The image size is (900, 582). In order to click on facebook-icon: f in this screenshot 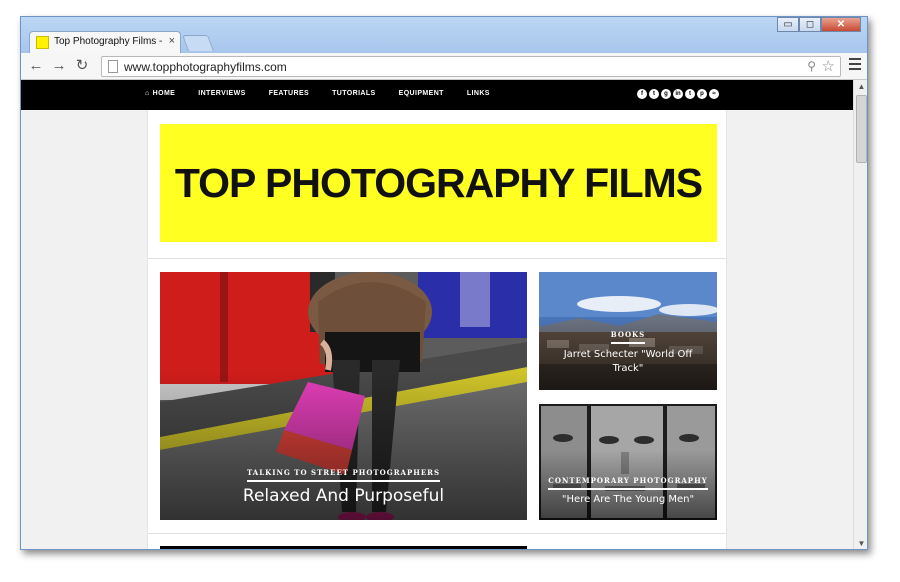, I will do `click(642, 94)`.